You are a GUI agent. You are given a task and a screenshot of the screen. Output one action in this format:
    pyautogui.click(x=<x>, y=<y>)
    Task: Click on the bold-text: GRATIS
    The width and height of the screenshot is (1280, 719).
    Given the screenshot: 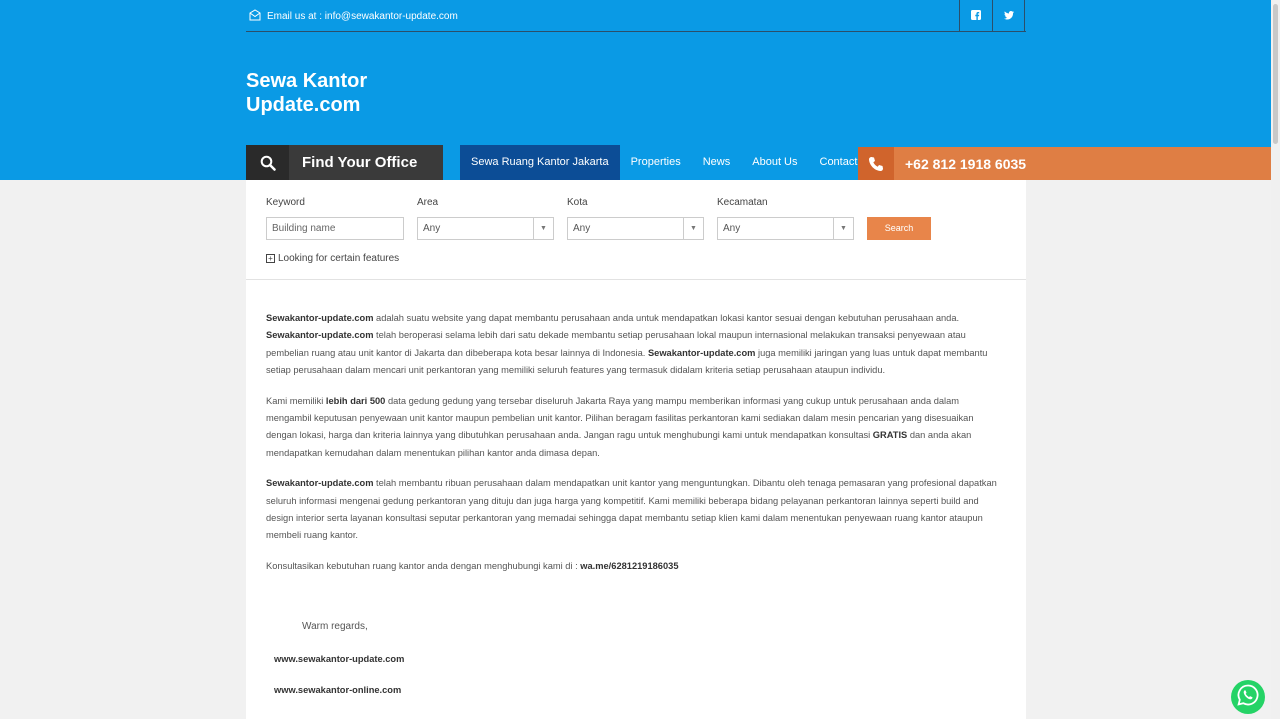 What is the action you would take?
    pyautogui.click(x=890, y=435)
    